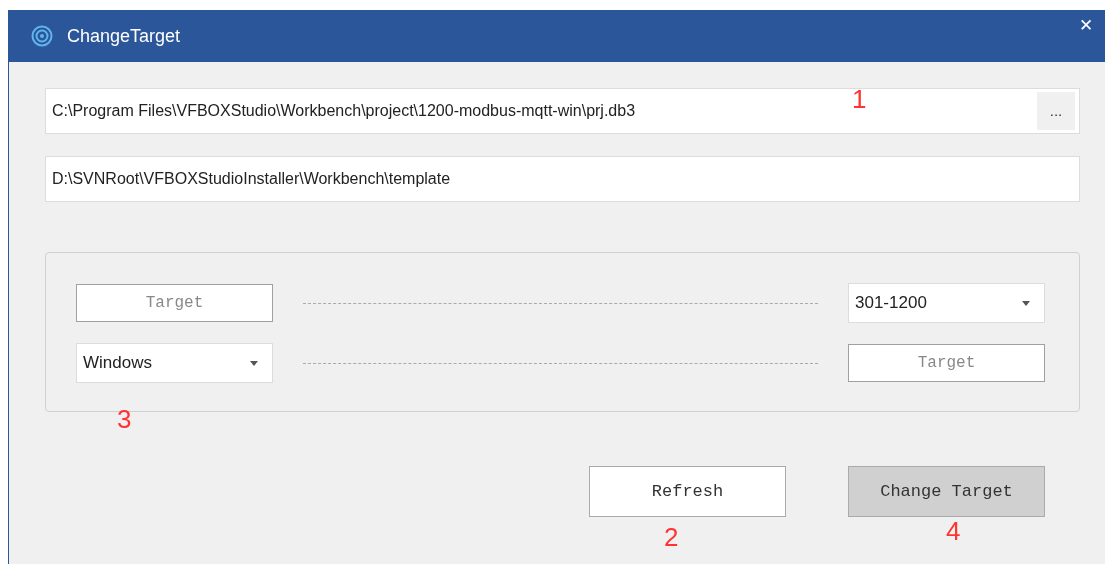 The image size is (1105, 564). What do you see at coordinates (671, 537) in the screenshot?
I see `annotation-number: 2` at bounding box center [671, 537].